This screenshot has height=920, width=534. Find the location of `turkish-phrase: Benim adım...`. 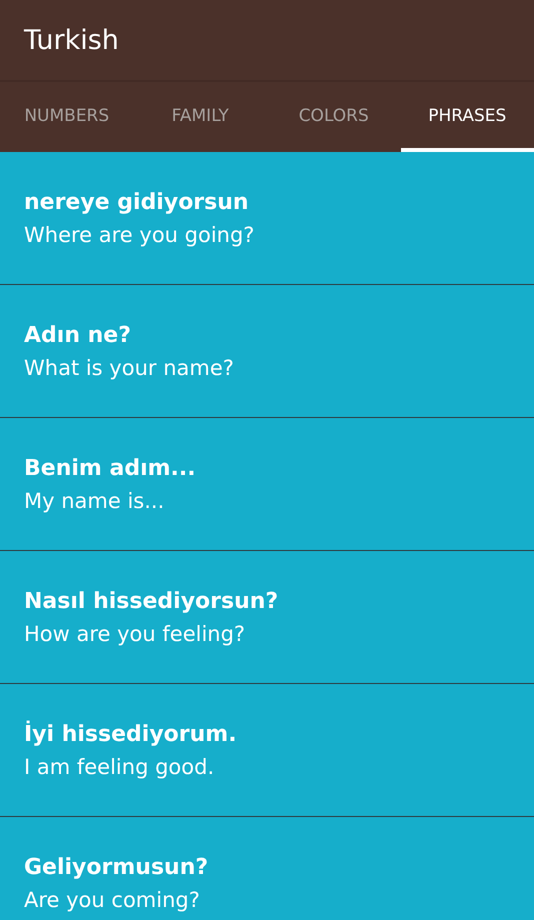

turkish-phrase: Benim adım... is located at coordinates (110, 468).